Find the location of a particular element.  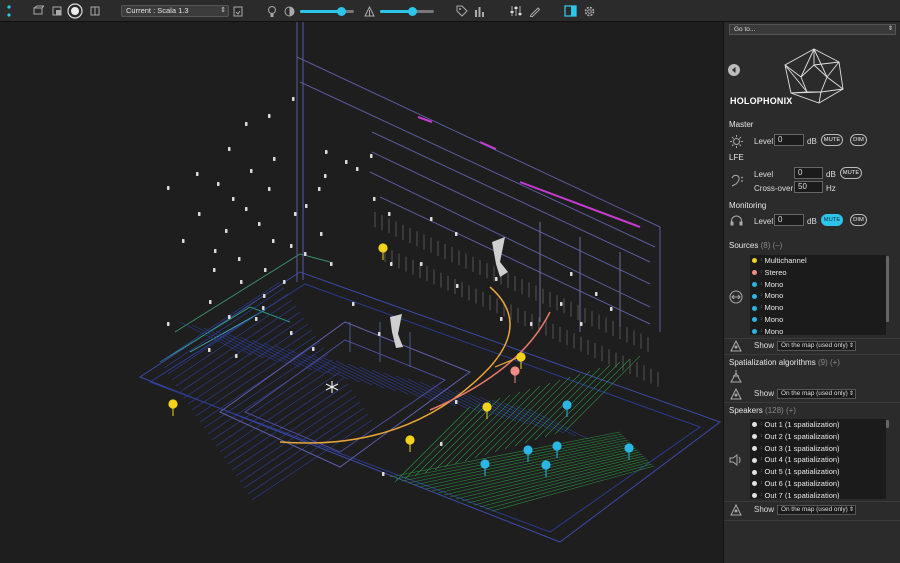

list-item: ↕ Out 1 (1 spatialization) is located at coordinates (818, 425).